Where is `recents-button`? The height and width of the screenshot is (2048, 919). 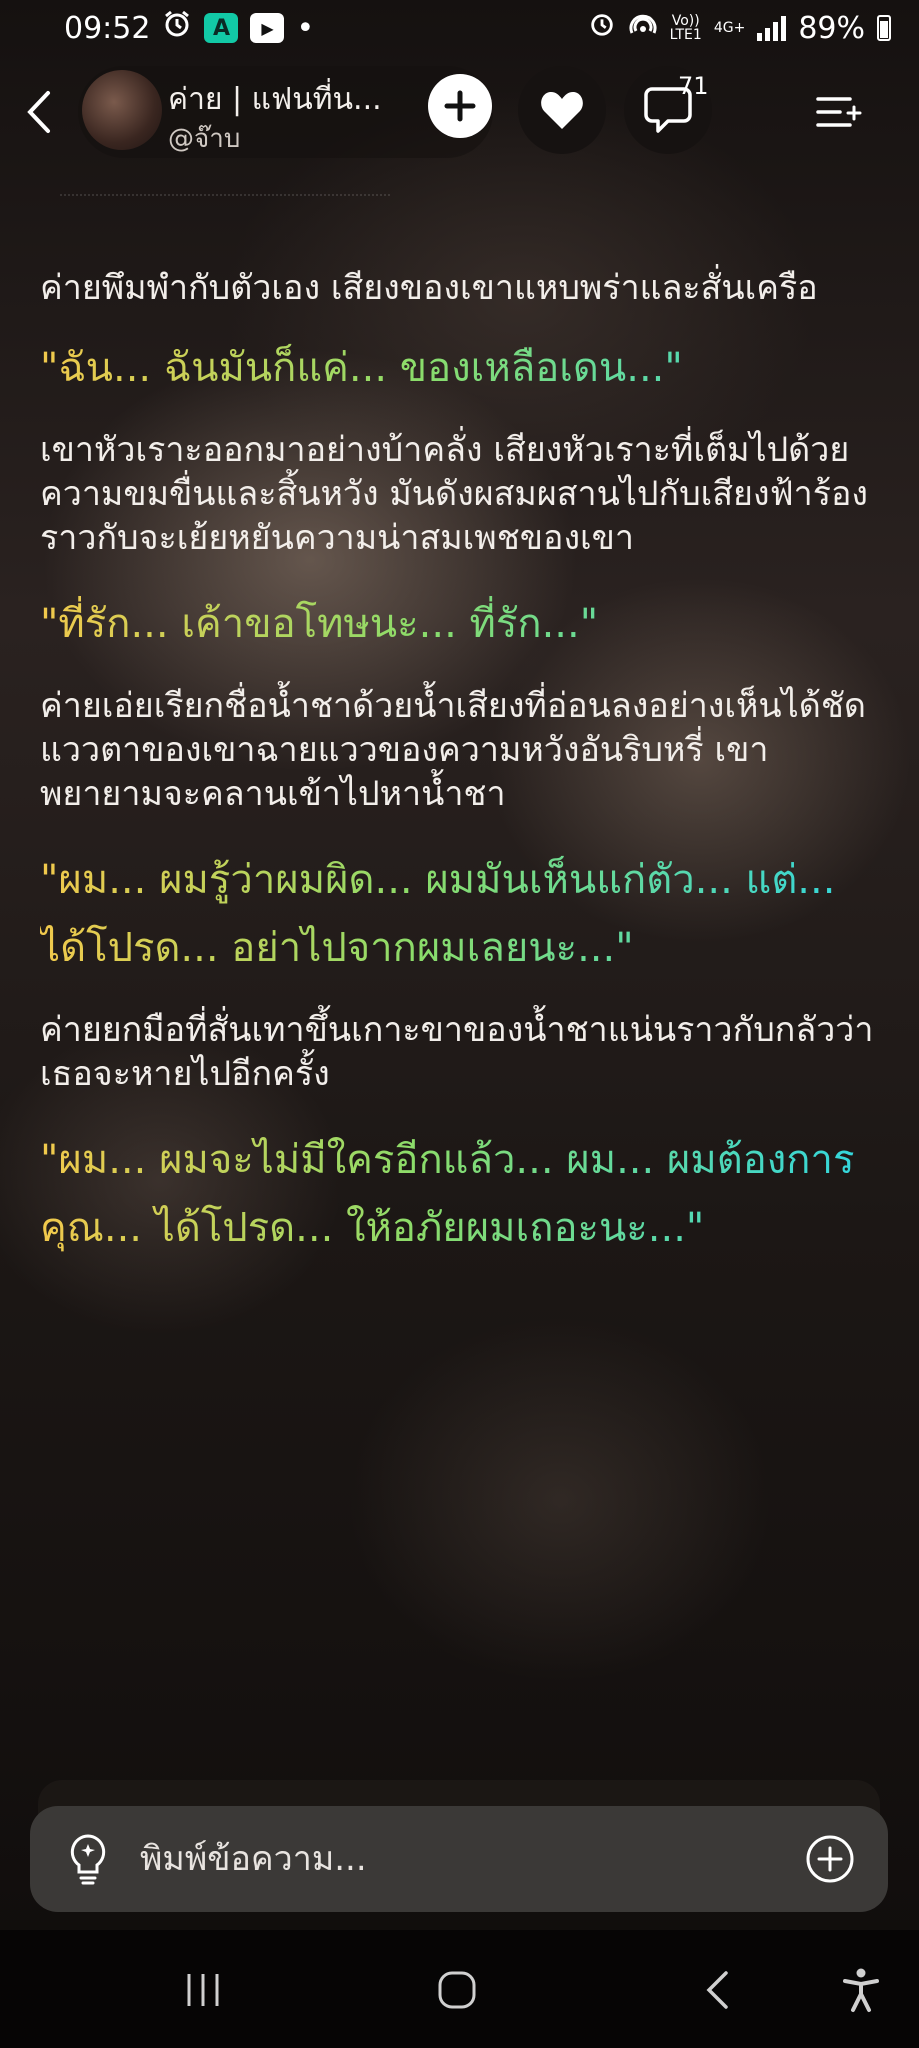 recents-button is located at coordinates (203, 1990).